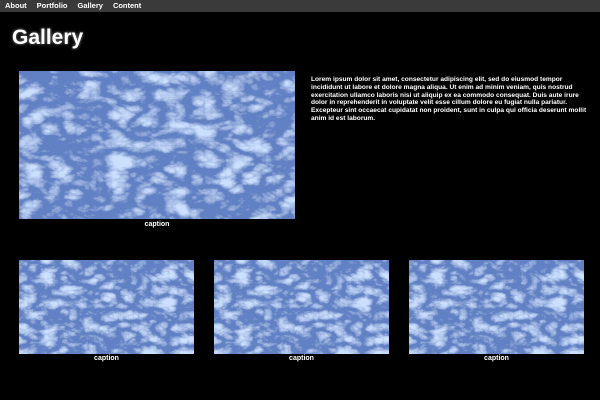 The width and height of the screenshot is (600, 400). Describe the element at coordinates (127, 6) in the screenshot. I see `nav-link-content: Content` at that location.